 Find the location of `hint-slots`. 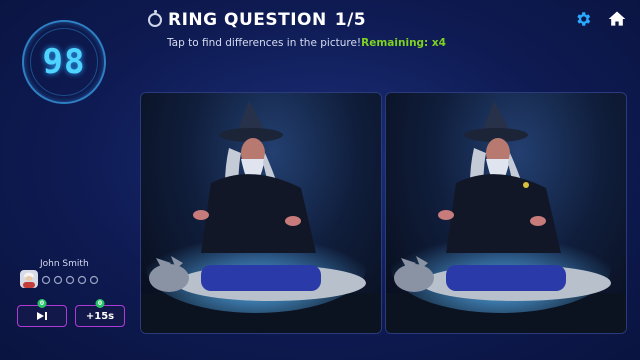

hint-slots is located at coordinates (70, 280).